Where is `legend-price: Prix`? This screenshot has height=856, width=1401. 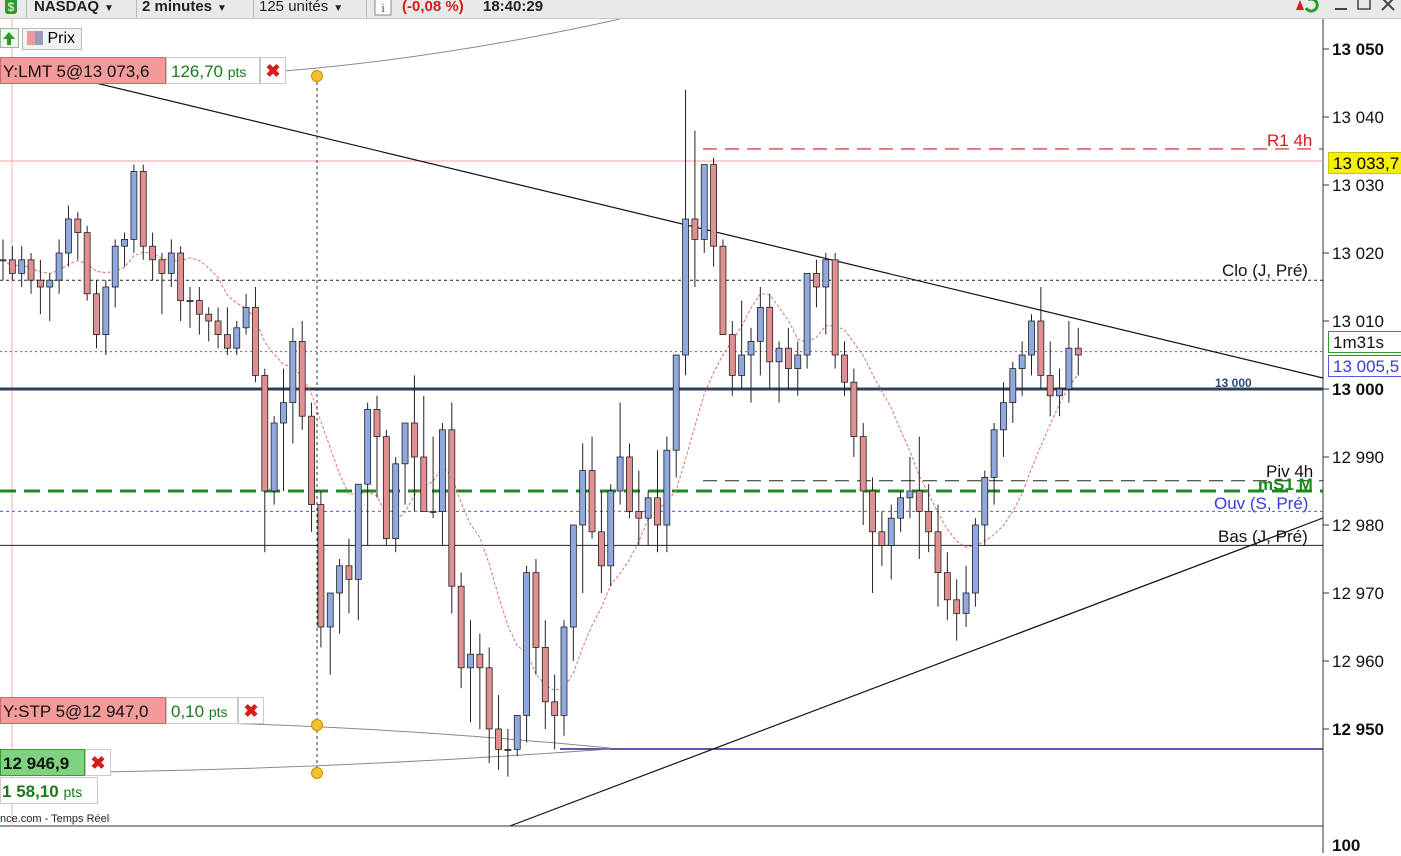
legend-price: Prix is located at coordinates (52, 39).